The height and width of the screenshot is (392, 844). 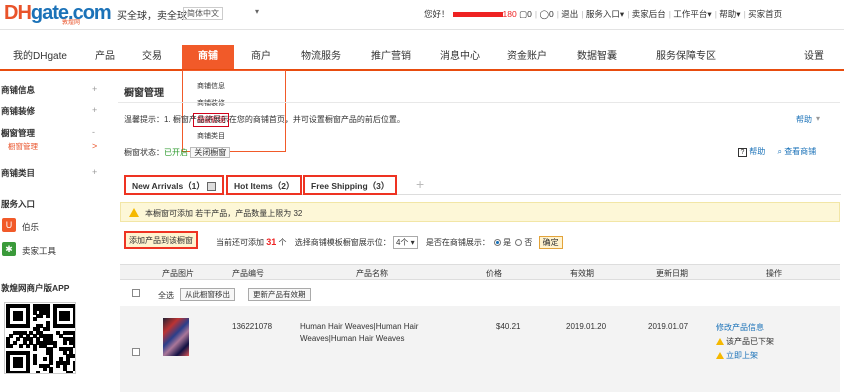 I want to click on bole-icon: U, so click(x=9, y=225).